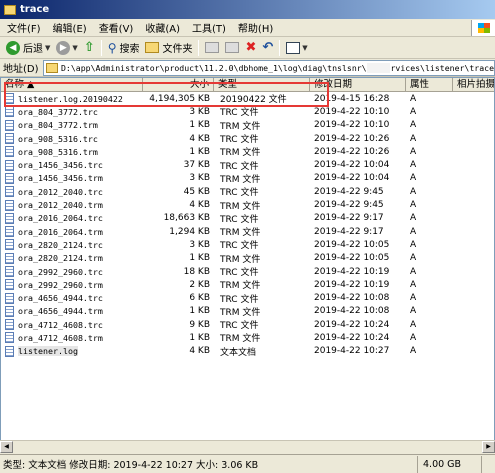 The height and width of the screenshot is (473, 495). What do you see at coordinates (6, 447) in the screenshot?
I see `scroll-left-icon: ◀` at bounding box center [6, 447].